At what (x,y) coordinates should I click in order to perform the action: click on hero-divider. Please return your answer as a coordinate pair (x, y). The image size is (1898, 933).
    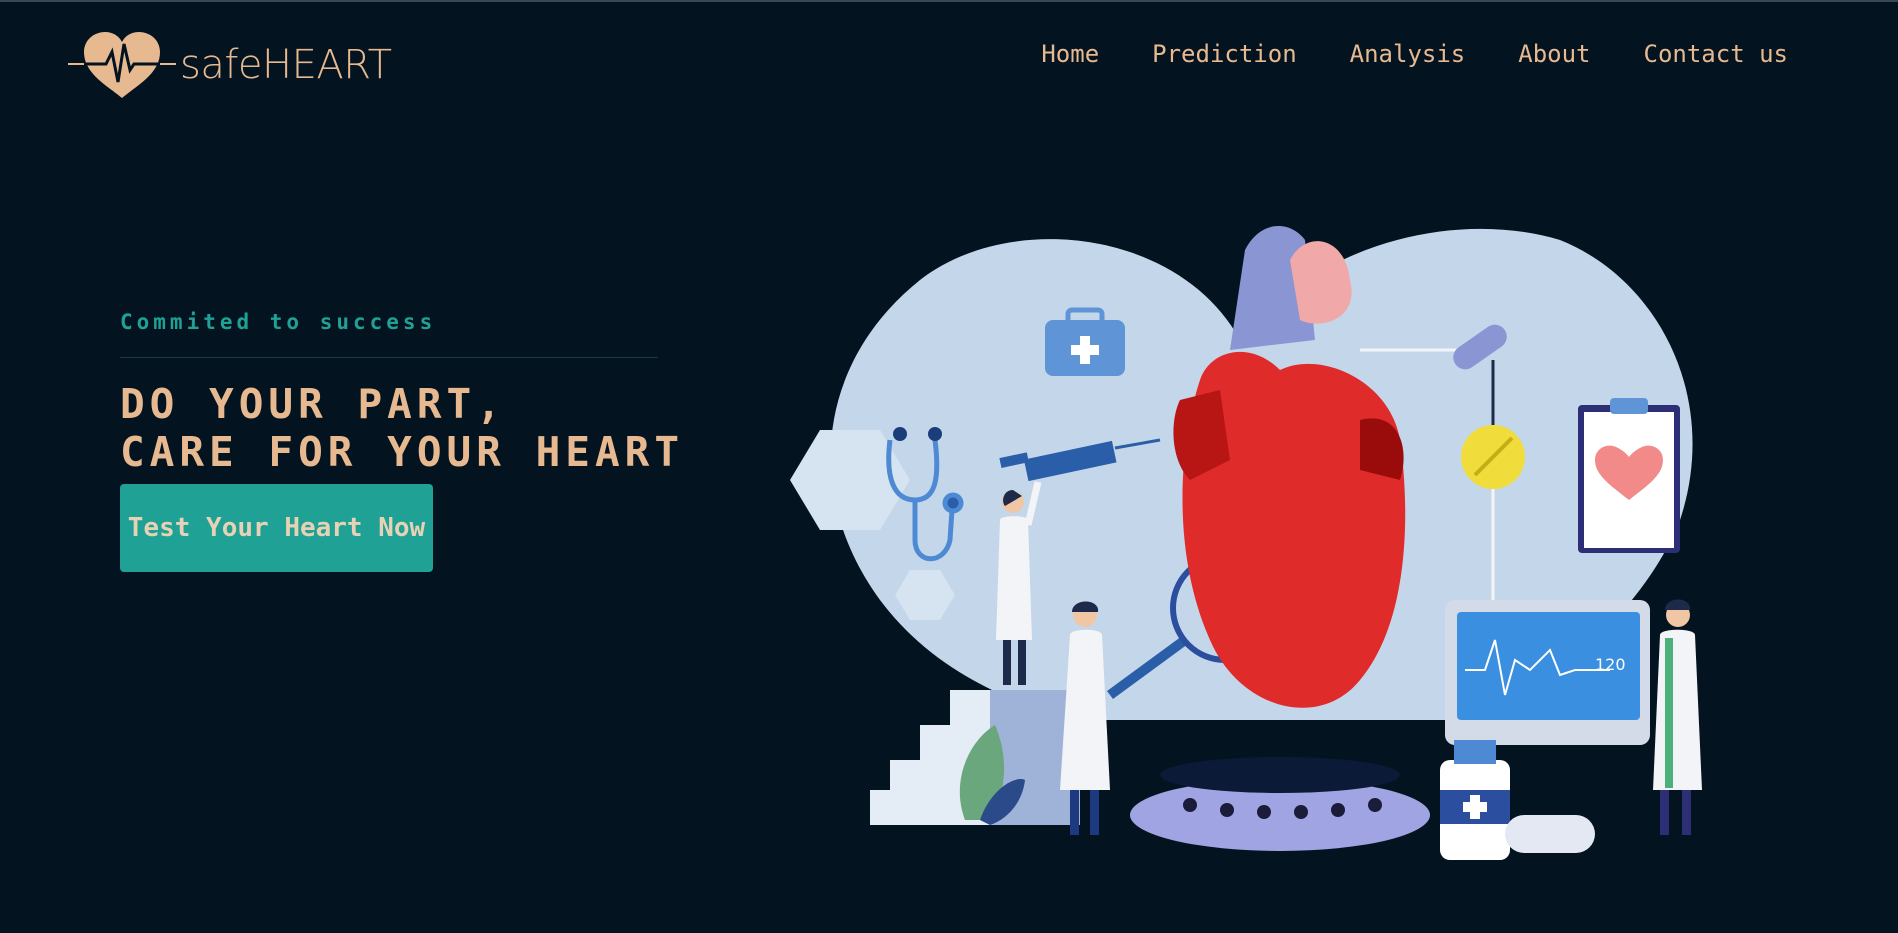
    Looking at the image, I should click on (389, 357).